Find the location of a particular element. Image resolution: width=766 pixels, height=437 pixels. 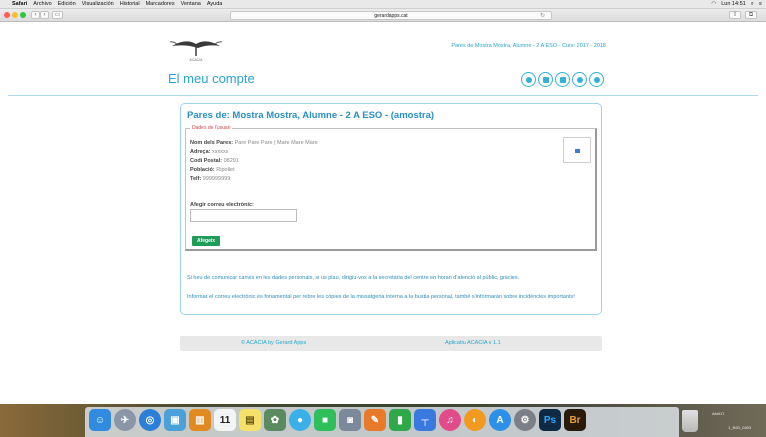

app-store-icon: A is located at coordinates (500, 420).